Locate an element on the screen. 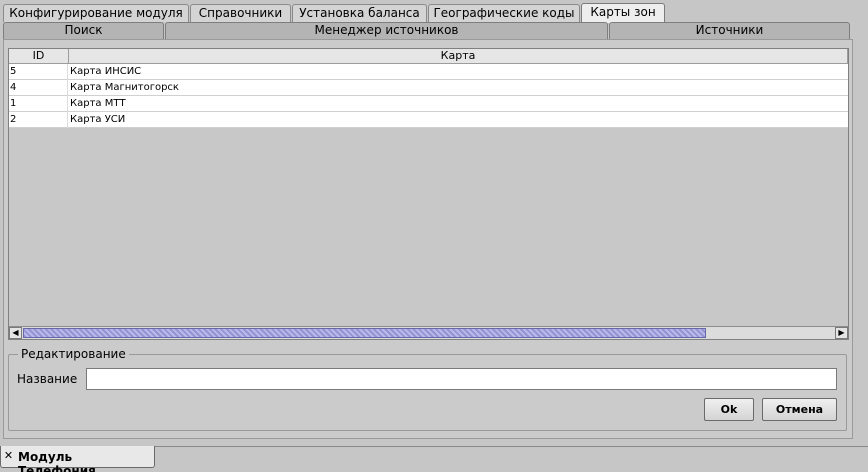 Image resolution: width=868 pixels, height=472 pixels. column-header-id: ID is located at coordinates (39, 56).